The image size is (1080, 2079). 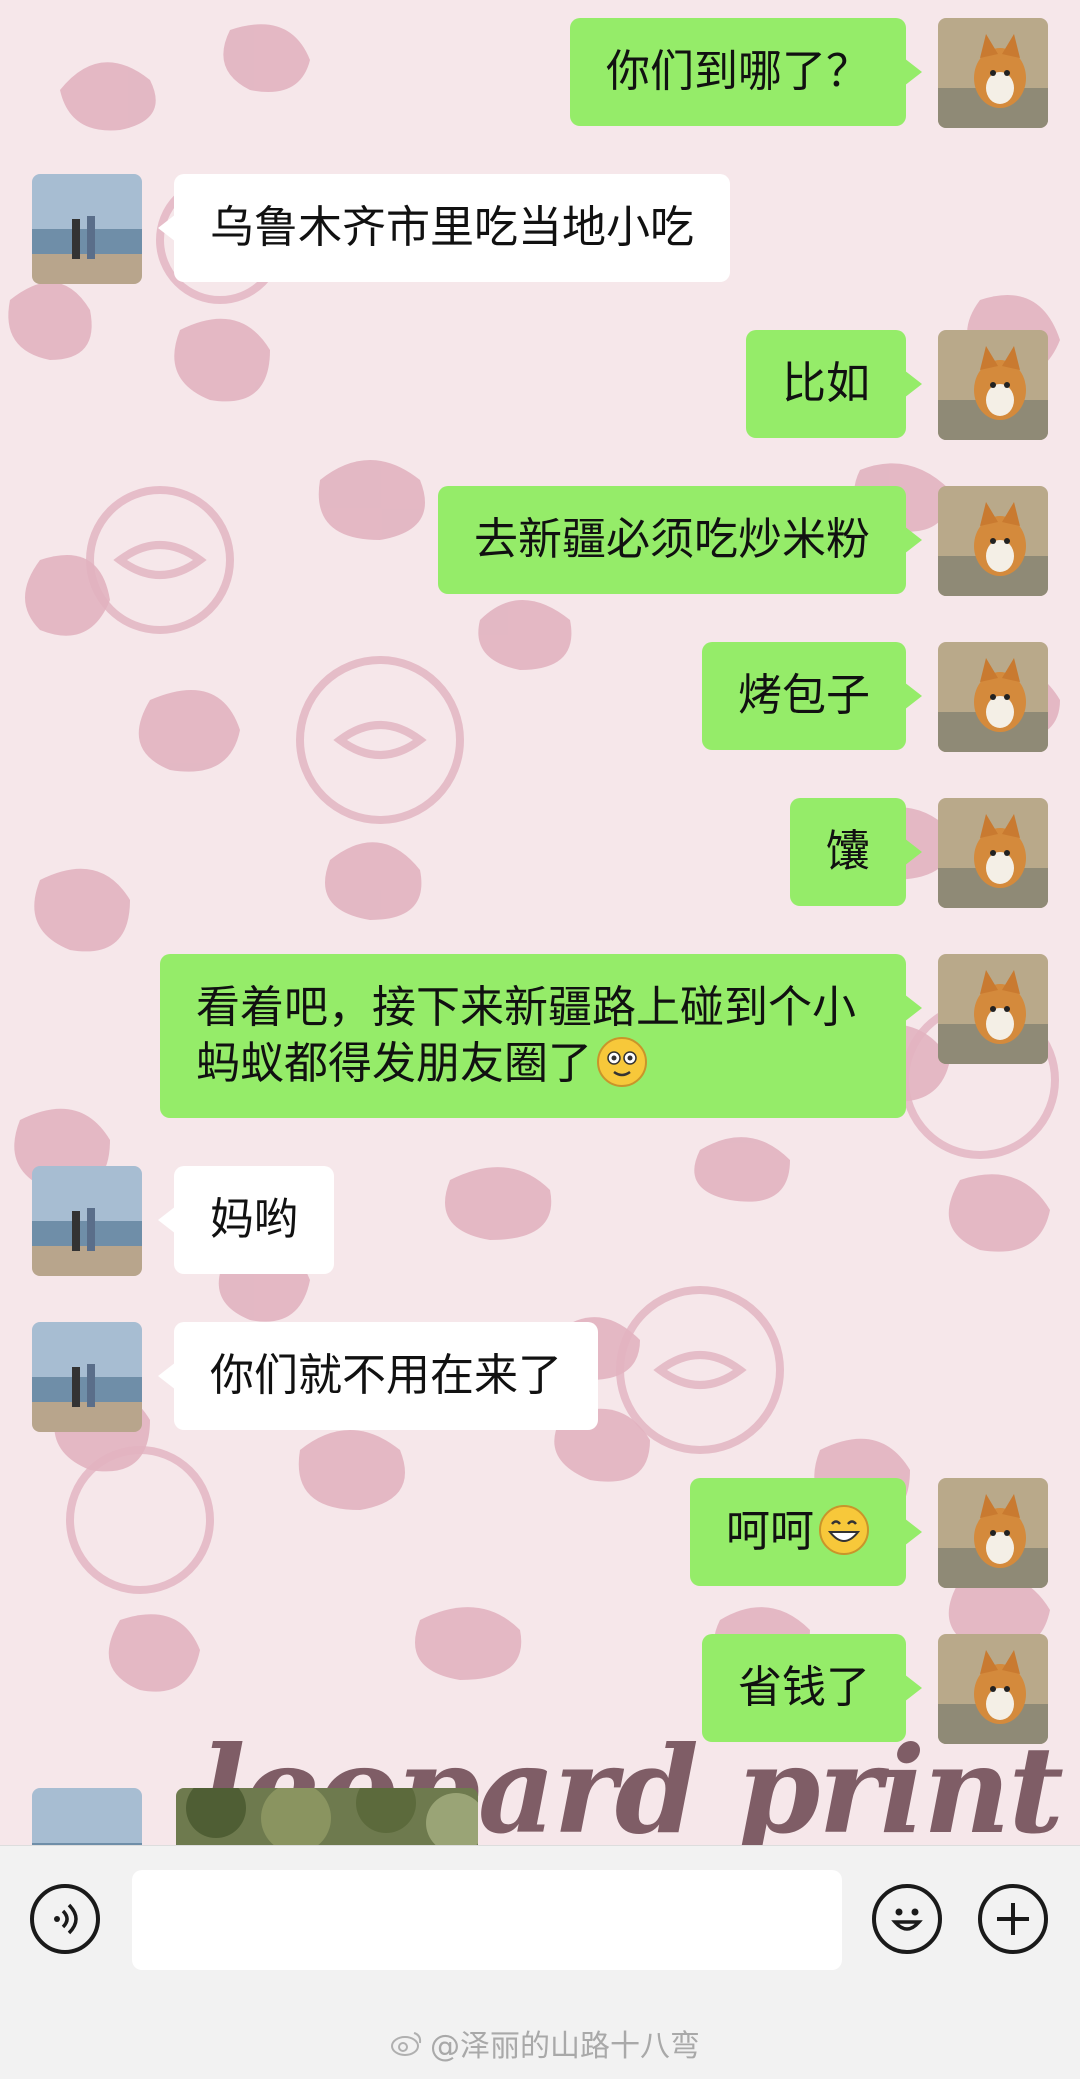 I want to click on message-bubble: 呵呵, so click(x=806, y=1532).